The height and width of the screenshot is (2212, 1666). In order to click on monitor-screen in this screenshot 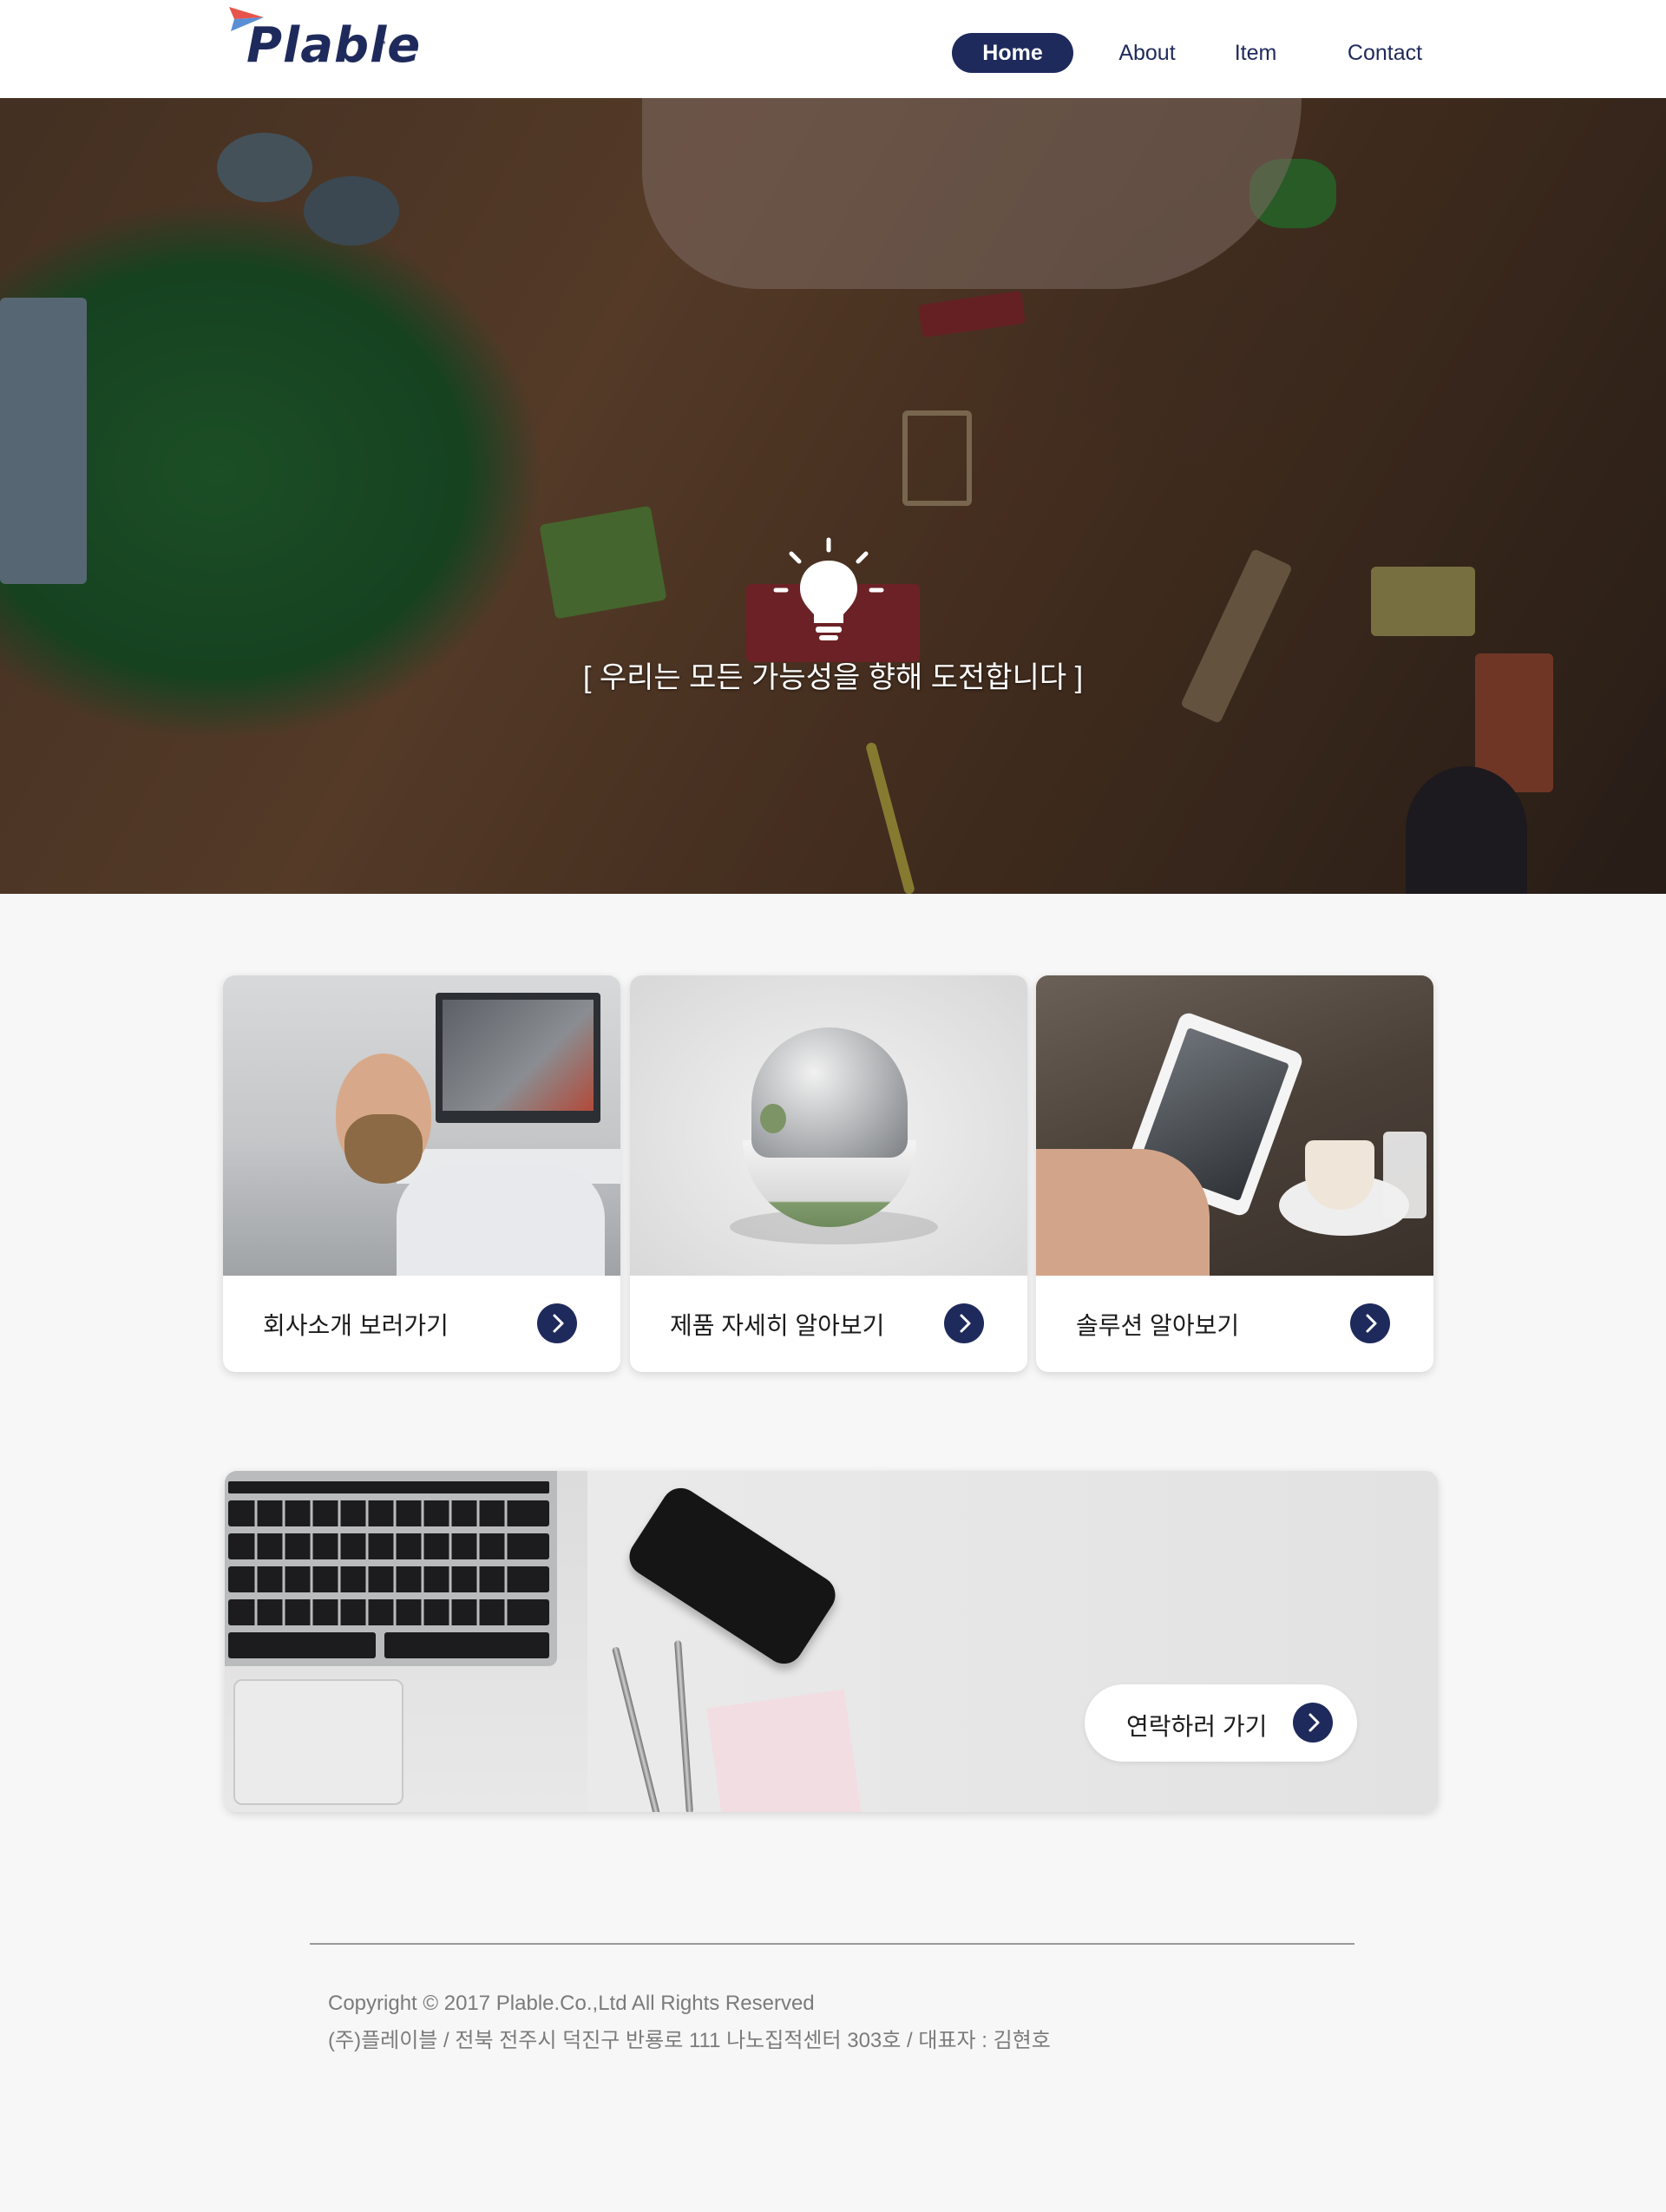, I will do `click(518, 1055)`.